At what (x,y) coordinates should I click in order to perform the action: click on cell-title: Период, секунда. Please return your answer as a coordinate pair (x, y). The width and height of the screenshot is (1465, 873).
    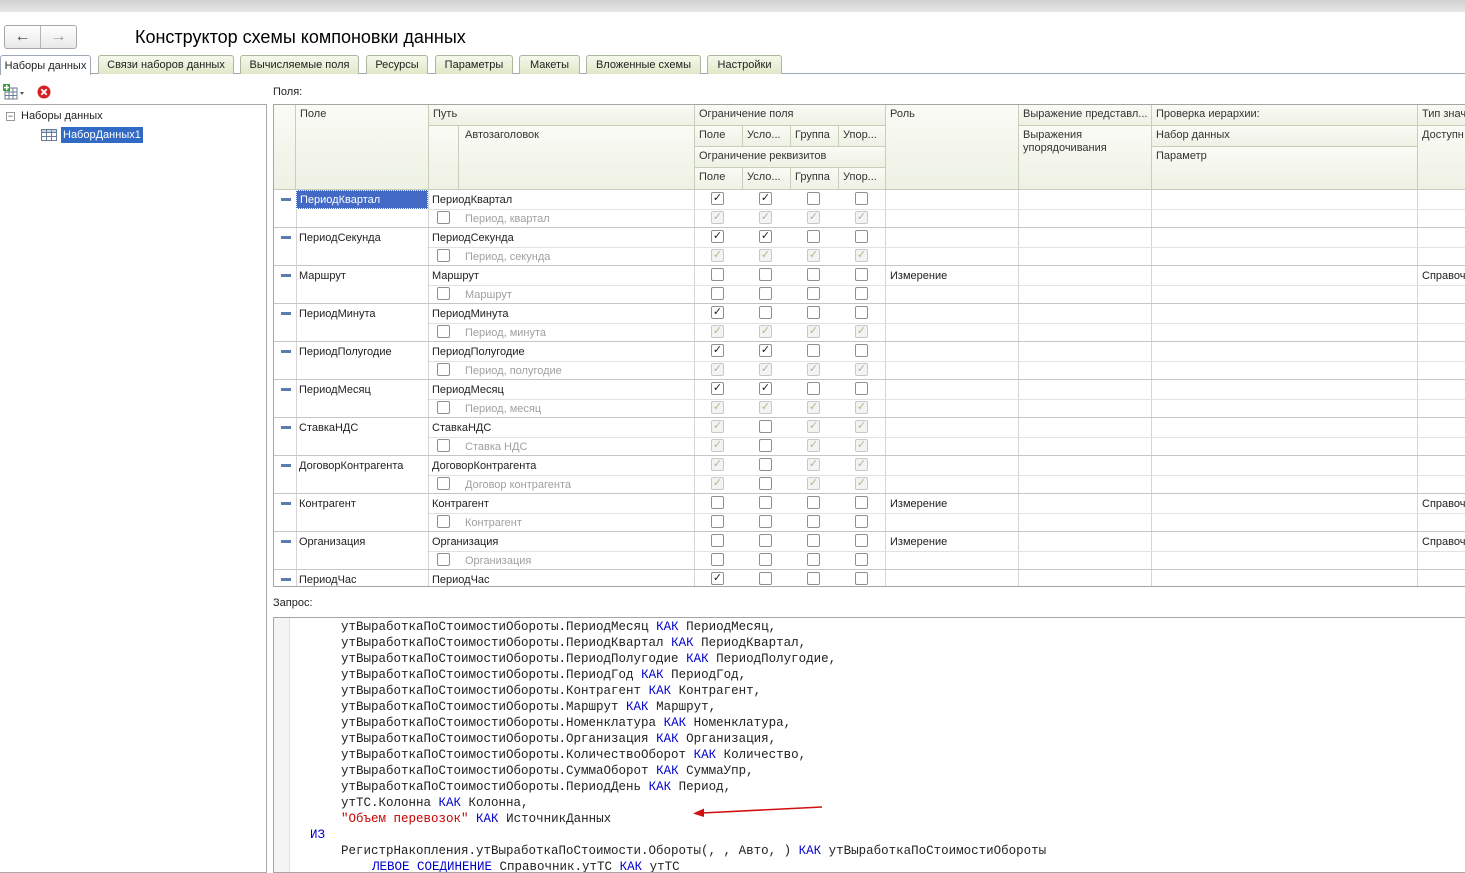
    Looking at the image, I should click on (507, 257).